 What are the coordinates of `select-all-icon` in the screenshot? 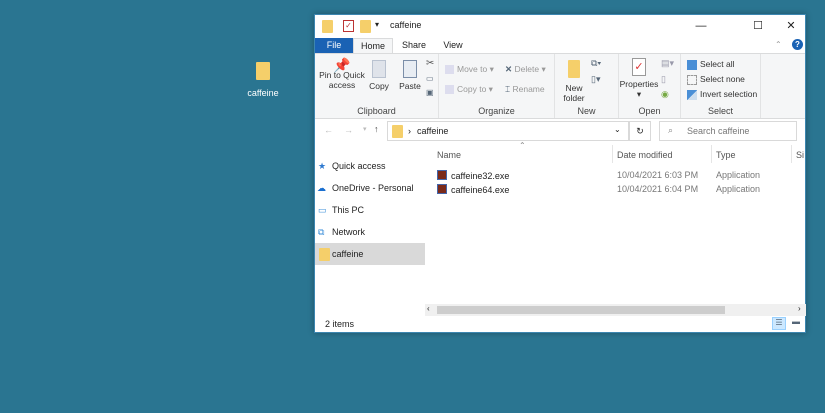 It's located at (692, 64).